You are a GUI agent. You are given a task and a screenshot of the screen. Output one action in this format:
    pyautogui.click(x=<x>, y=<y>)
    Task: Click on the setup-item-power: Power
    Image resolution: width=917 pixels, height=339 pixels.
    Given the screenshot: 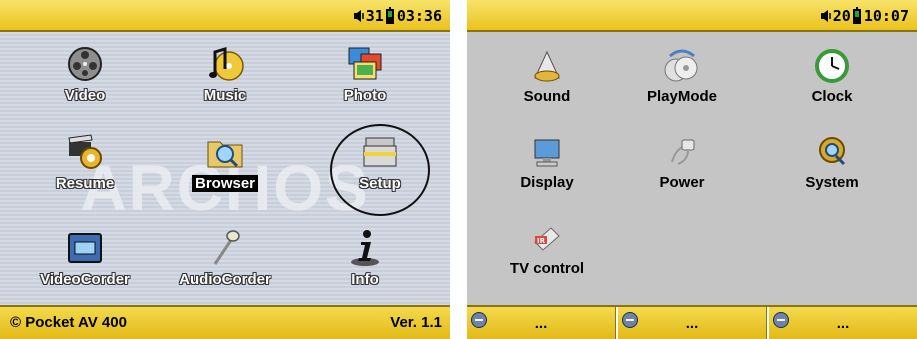 What is the action you would take?
    pyautogui.click(x=682, y=162)
    